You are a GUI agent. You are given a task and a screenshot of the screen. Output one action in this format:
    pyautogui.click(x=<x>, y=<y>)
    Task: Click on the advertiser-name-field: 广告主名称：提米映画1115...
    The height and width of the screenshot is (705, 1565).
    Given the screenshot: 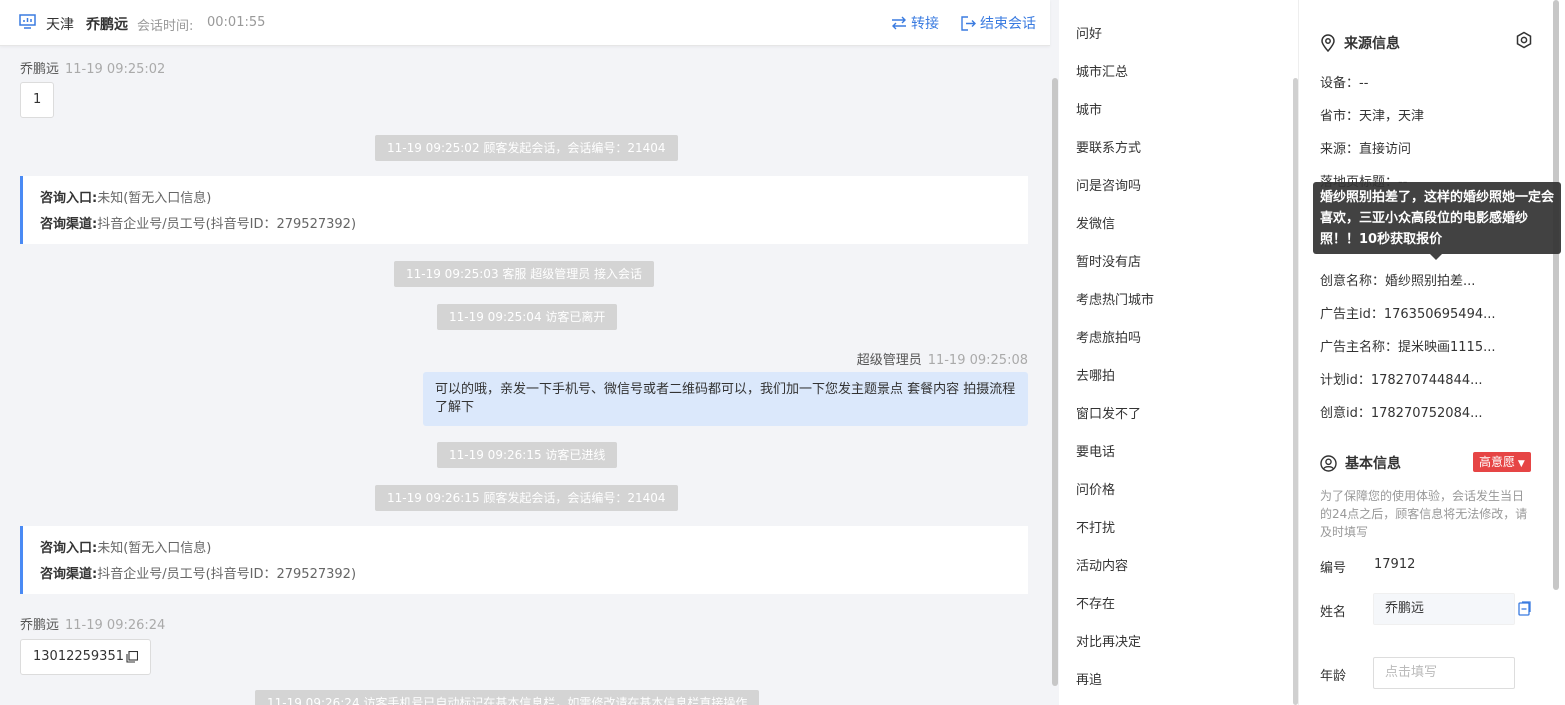 What is the action you would take?
    pyautogui.click(x=1408, y=347)
    